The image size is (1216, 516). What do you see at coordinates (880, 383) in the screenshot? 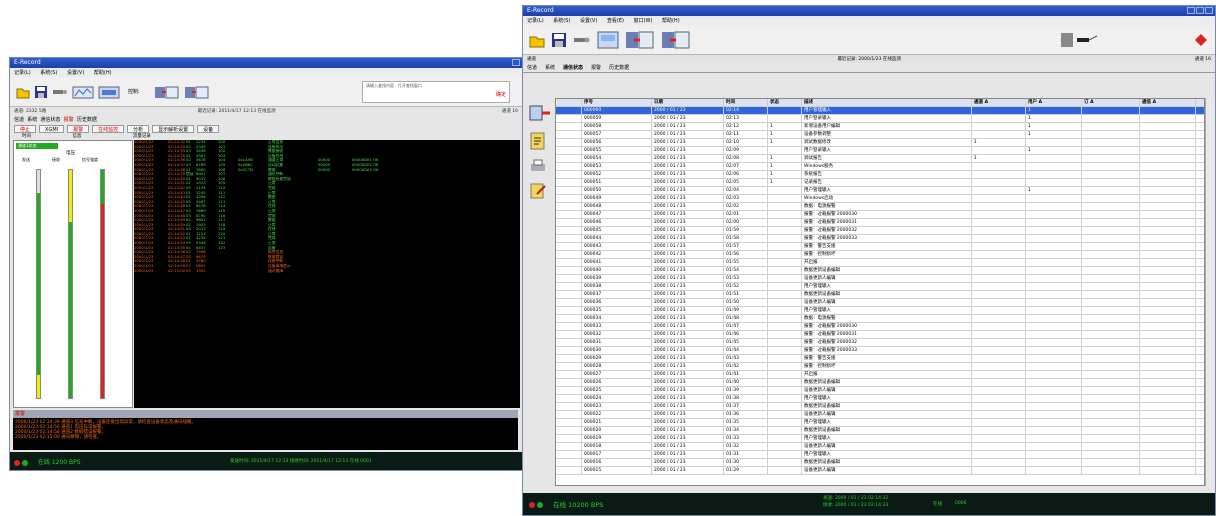
I see `table-row: 000026 2000 / 01 / 23 01:40 数据更新设备编辑` at bounding box center [880, 383].